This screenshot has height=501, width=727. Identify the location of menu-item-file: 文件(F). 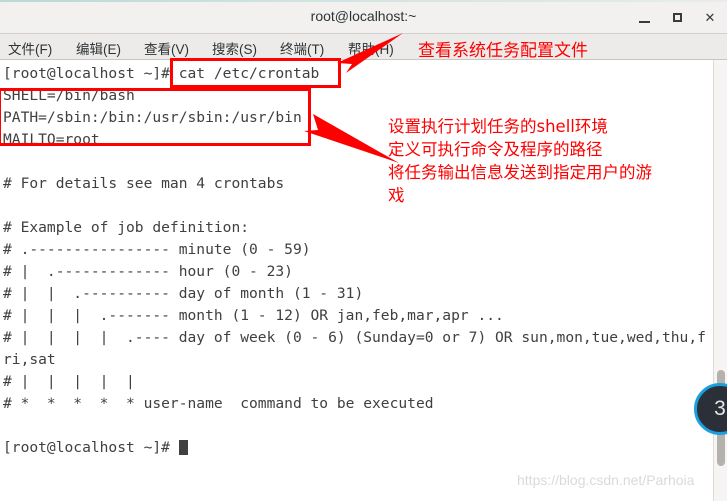
(30, 48).